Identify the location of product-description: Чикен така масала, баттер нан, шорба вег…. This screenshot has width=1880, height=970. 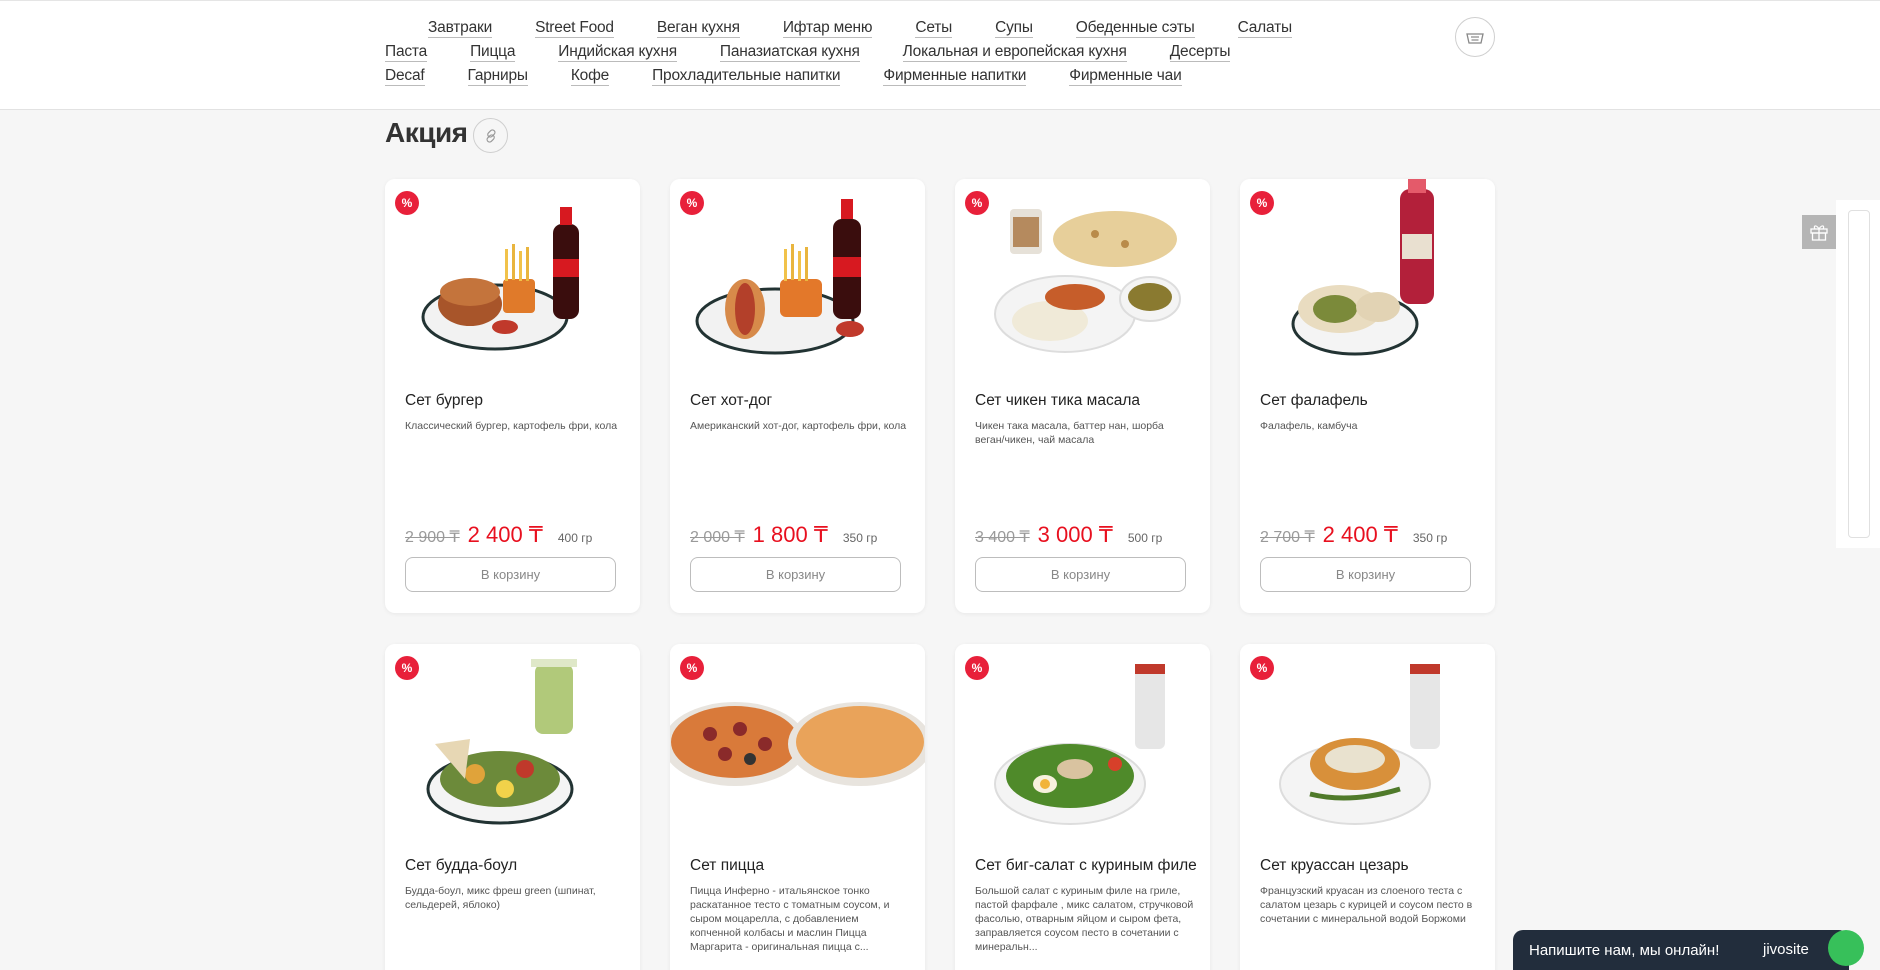
(1069, 433).